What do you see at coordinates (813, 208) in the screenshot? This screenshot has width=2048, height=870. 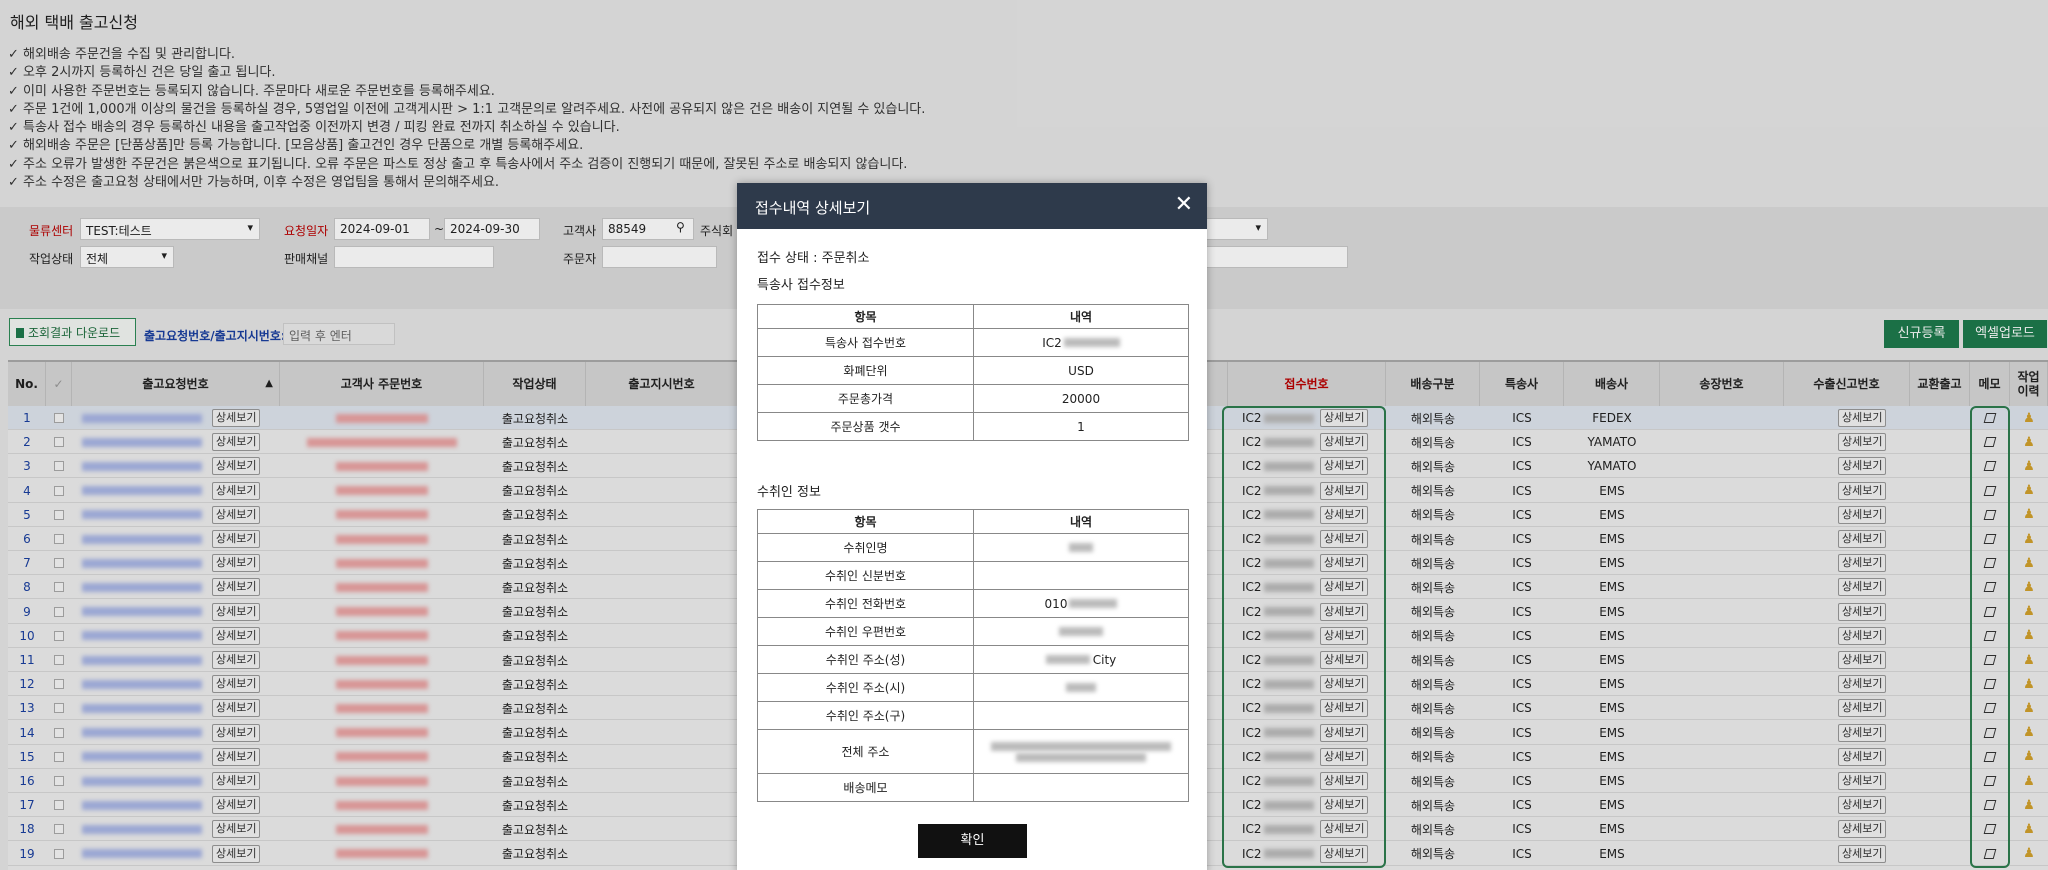 I see `modal-title: 접수내역 상세보기` at bounding box center [813, 208].